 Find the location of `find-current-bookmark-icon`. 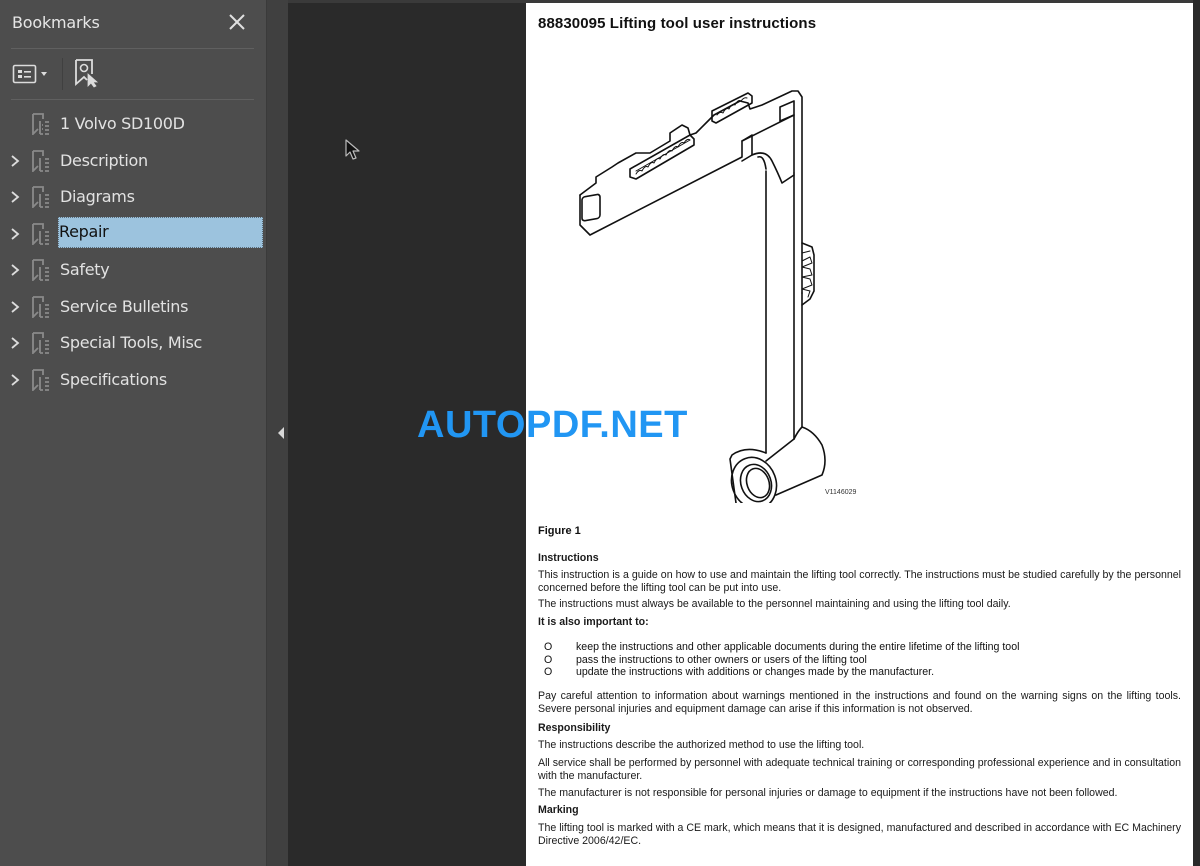

find-current-bookmark-icon is located at coordinates (87, 73).